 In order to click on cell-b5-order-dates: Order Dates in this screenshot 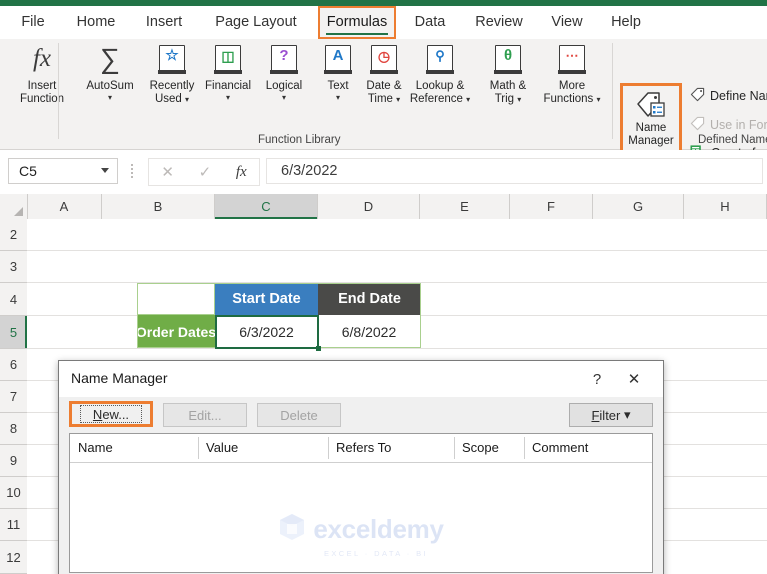, I will do `click(176, 331)`.